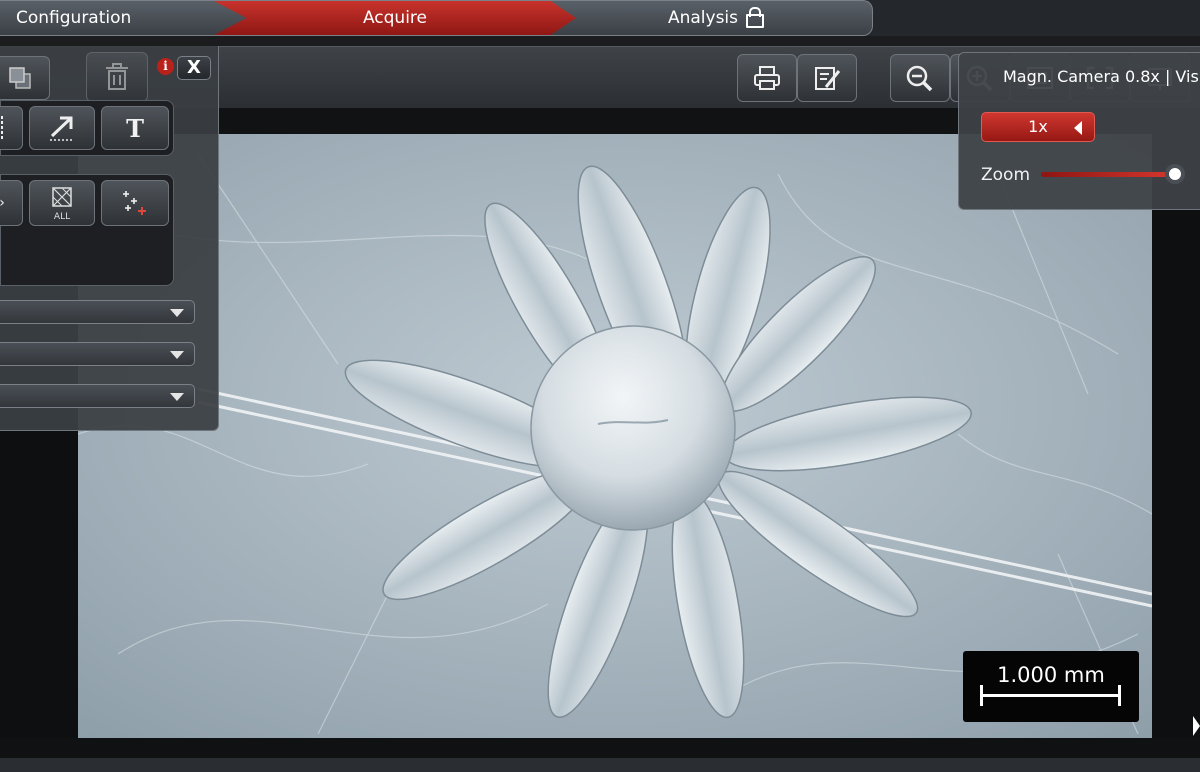 The width and height of the screenshot is (1200, 772). Describe the element at coordinates (11, 128) in the screenshot. I see `line-tool-button` at that location.